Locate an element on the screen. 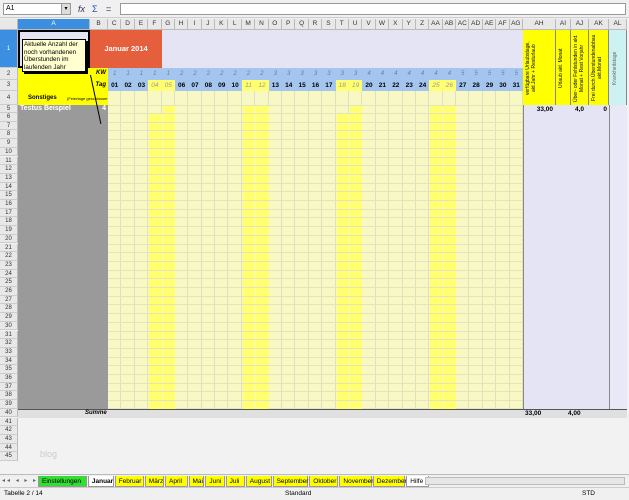 The image size is (629, 500). row-header-44: 44 is located at coordinates (9, 448).